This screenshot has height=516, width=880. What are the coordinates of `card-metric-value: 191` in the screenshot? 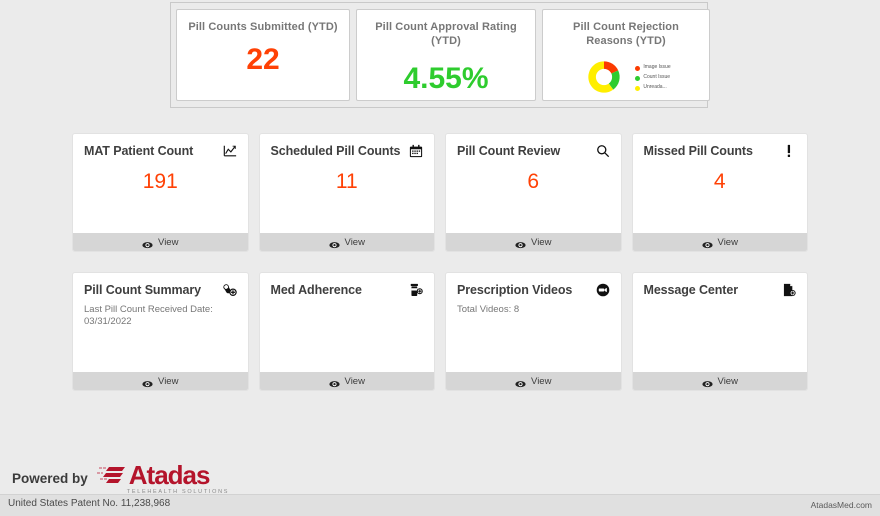 It's located at (160, 181).